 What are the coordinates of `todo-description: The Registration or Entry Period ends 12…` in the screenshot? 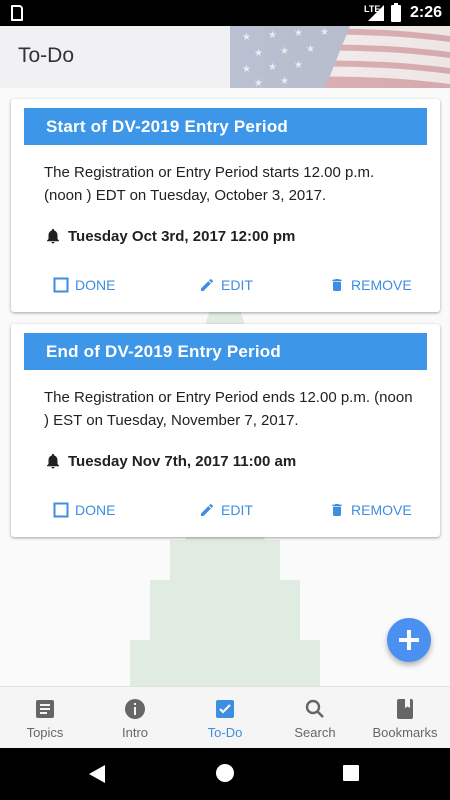 It's located at (228, 409).